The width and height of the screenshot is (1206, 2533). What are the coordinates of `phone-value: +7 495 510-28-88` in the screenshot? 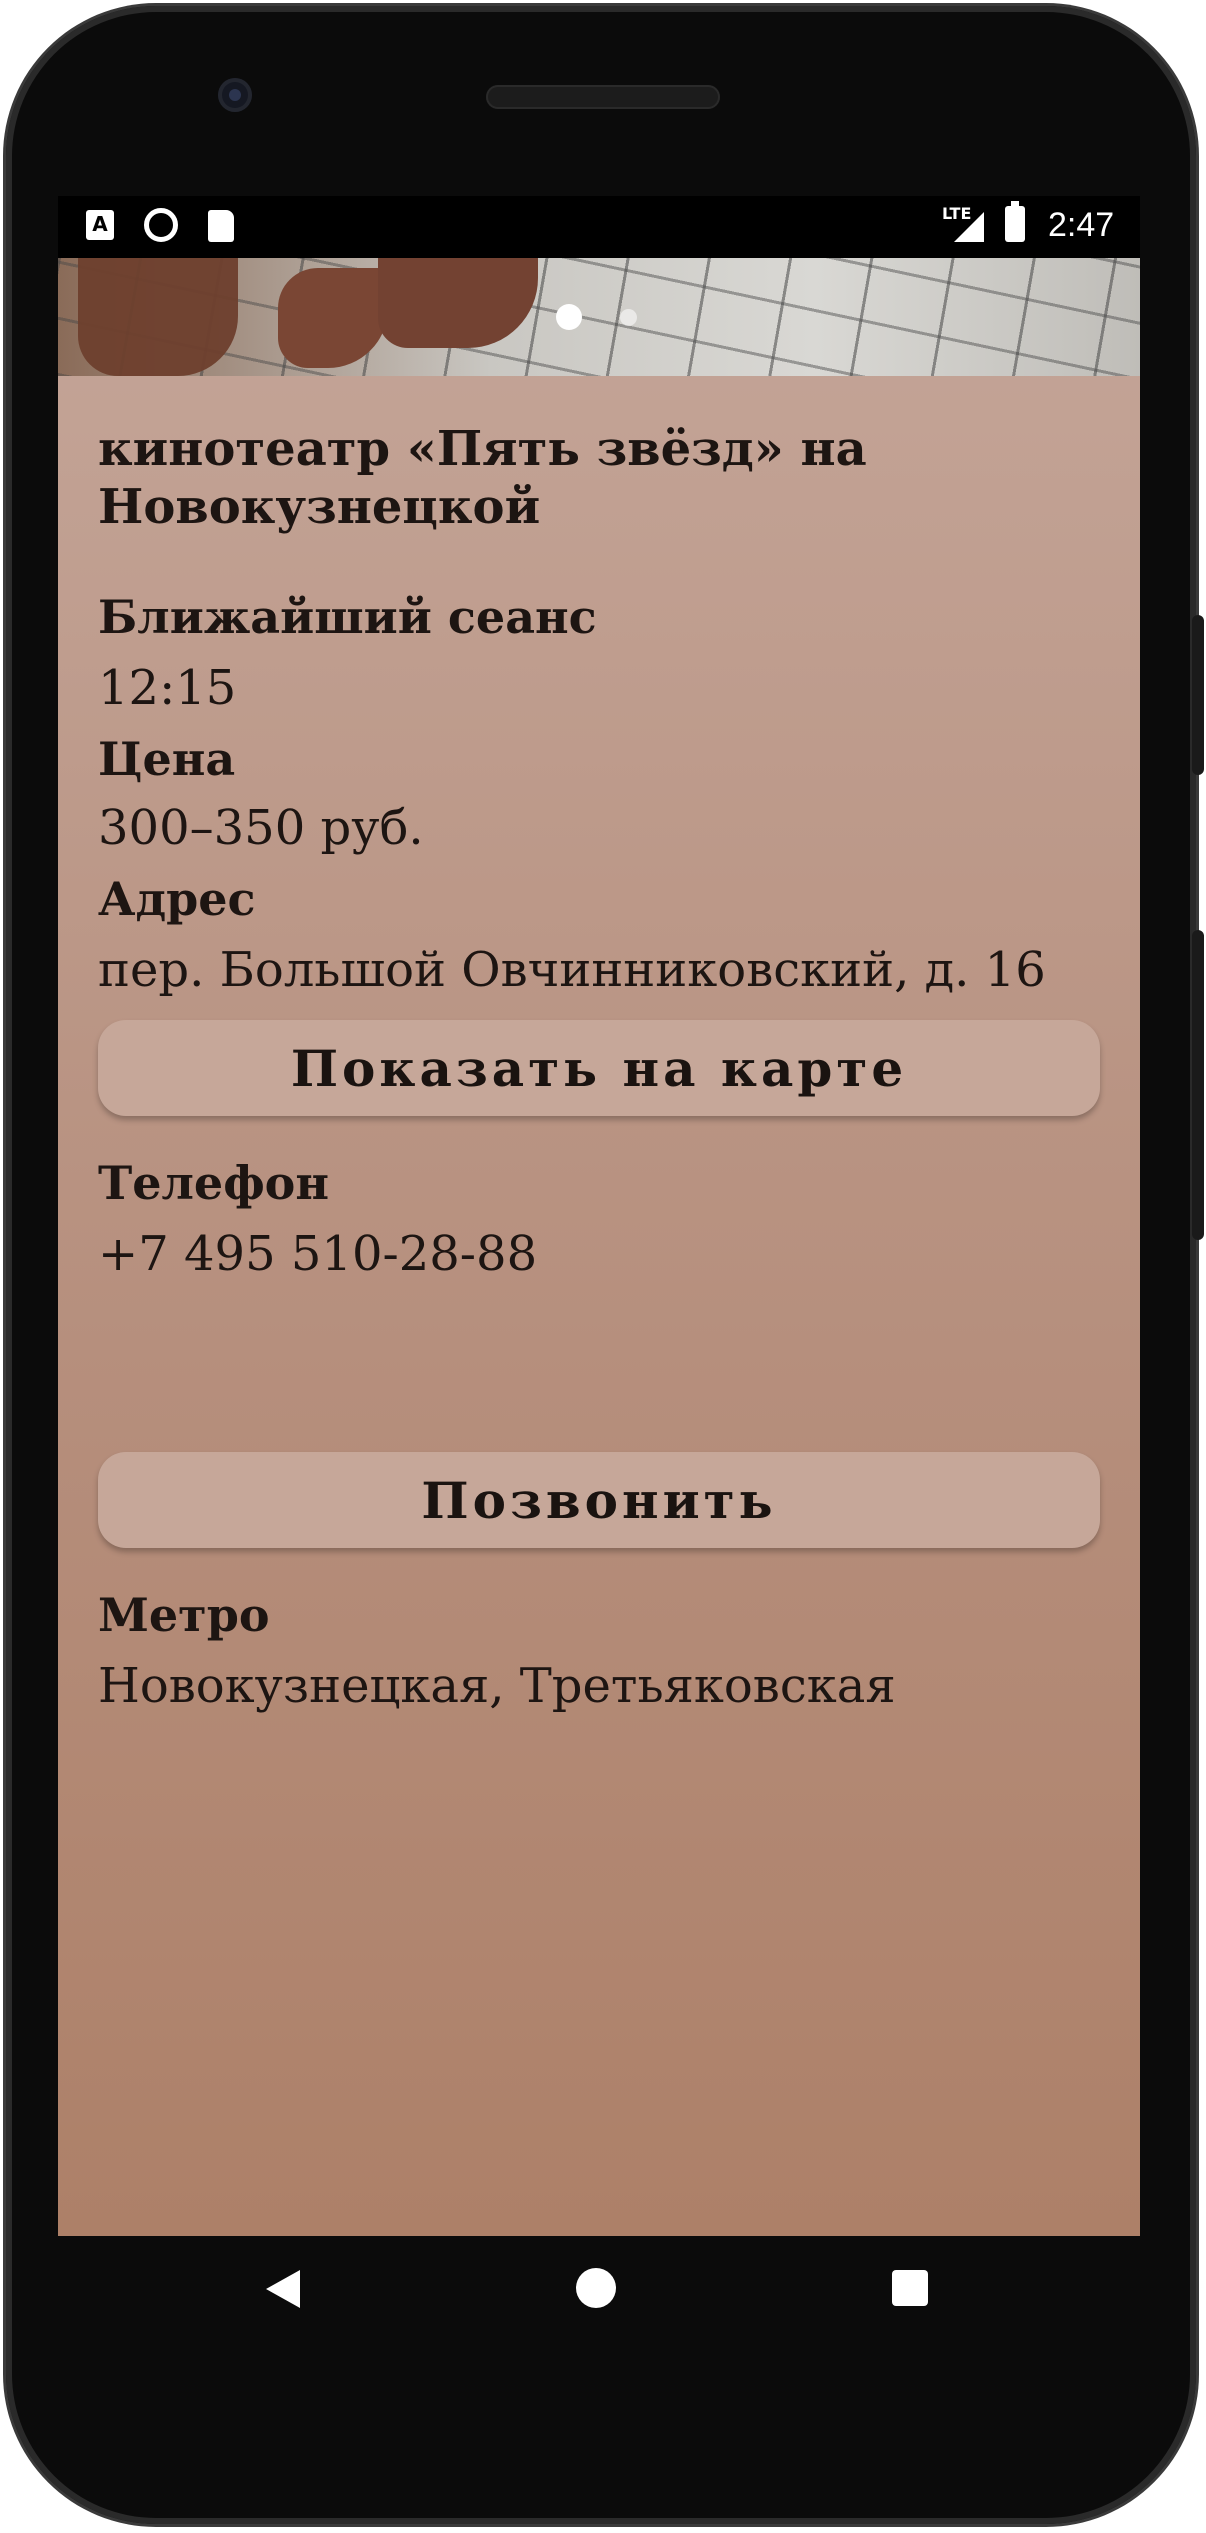 It's located at (318, 1254).